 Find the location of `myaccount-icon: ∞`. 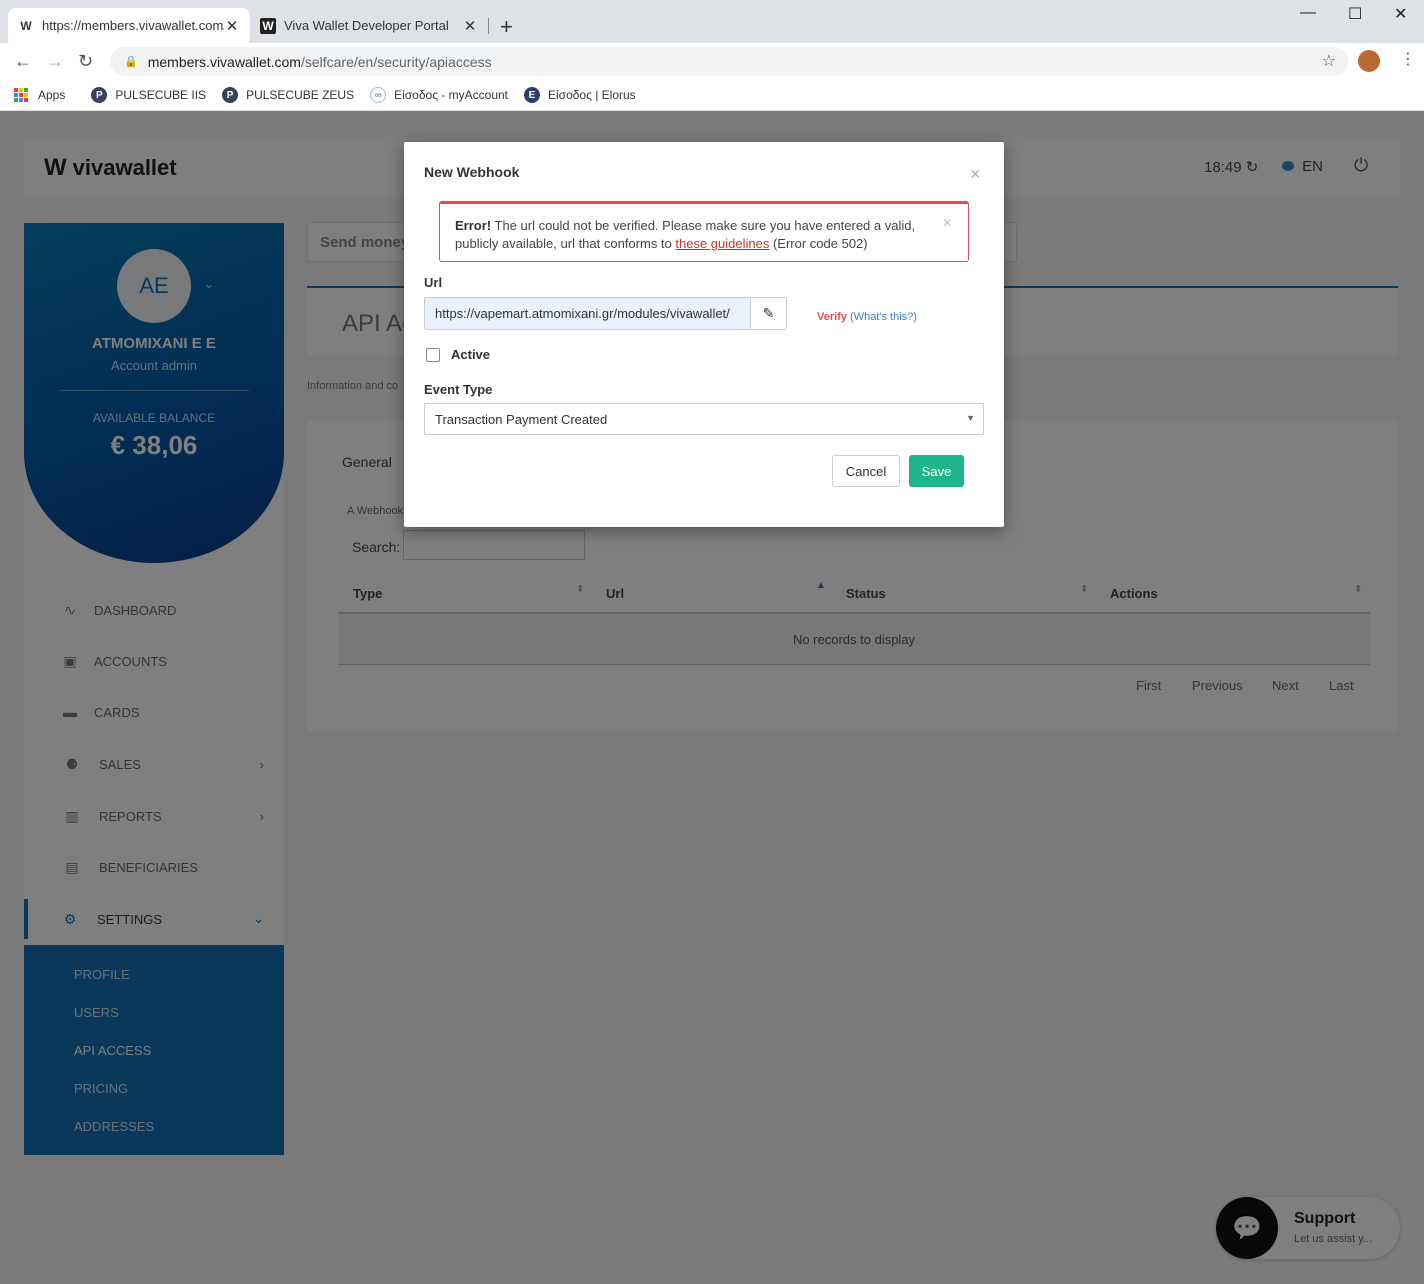

myaccount-icon: ∞ is located at coordinates (378, 95).